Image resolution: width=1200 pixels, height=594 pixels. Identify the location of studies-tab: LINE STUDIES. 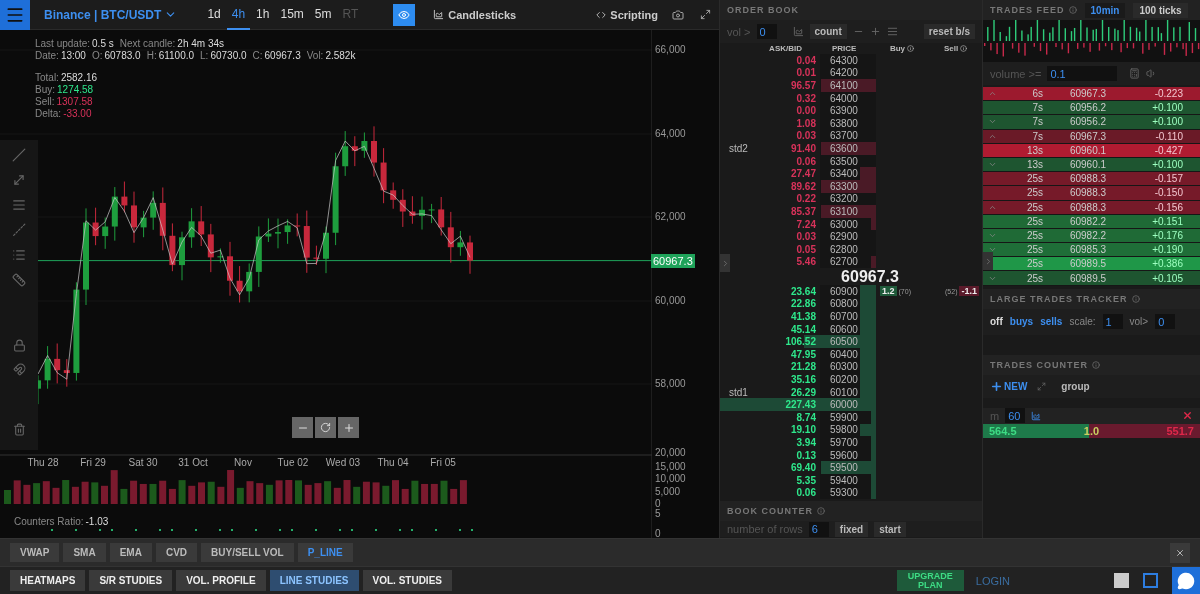
(314, 580).